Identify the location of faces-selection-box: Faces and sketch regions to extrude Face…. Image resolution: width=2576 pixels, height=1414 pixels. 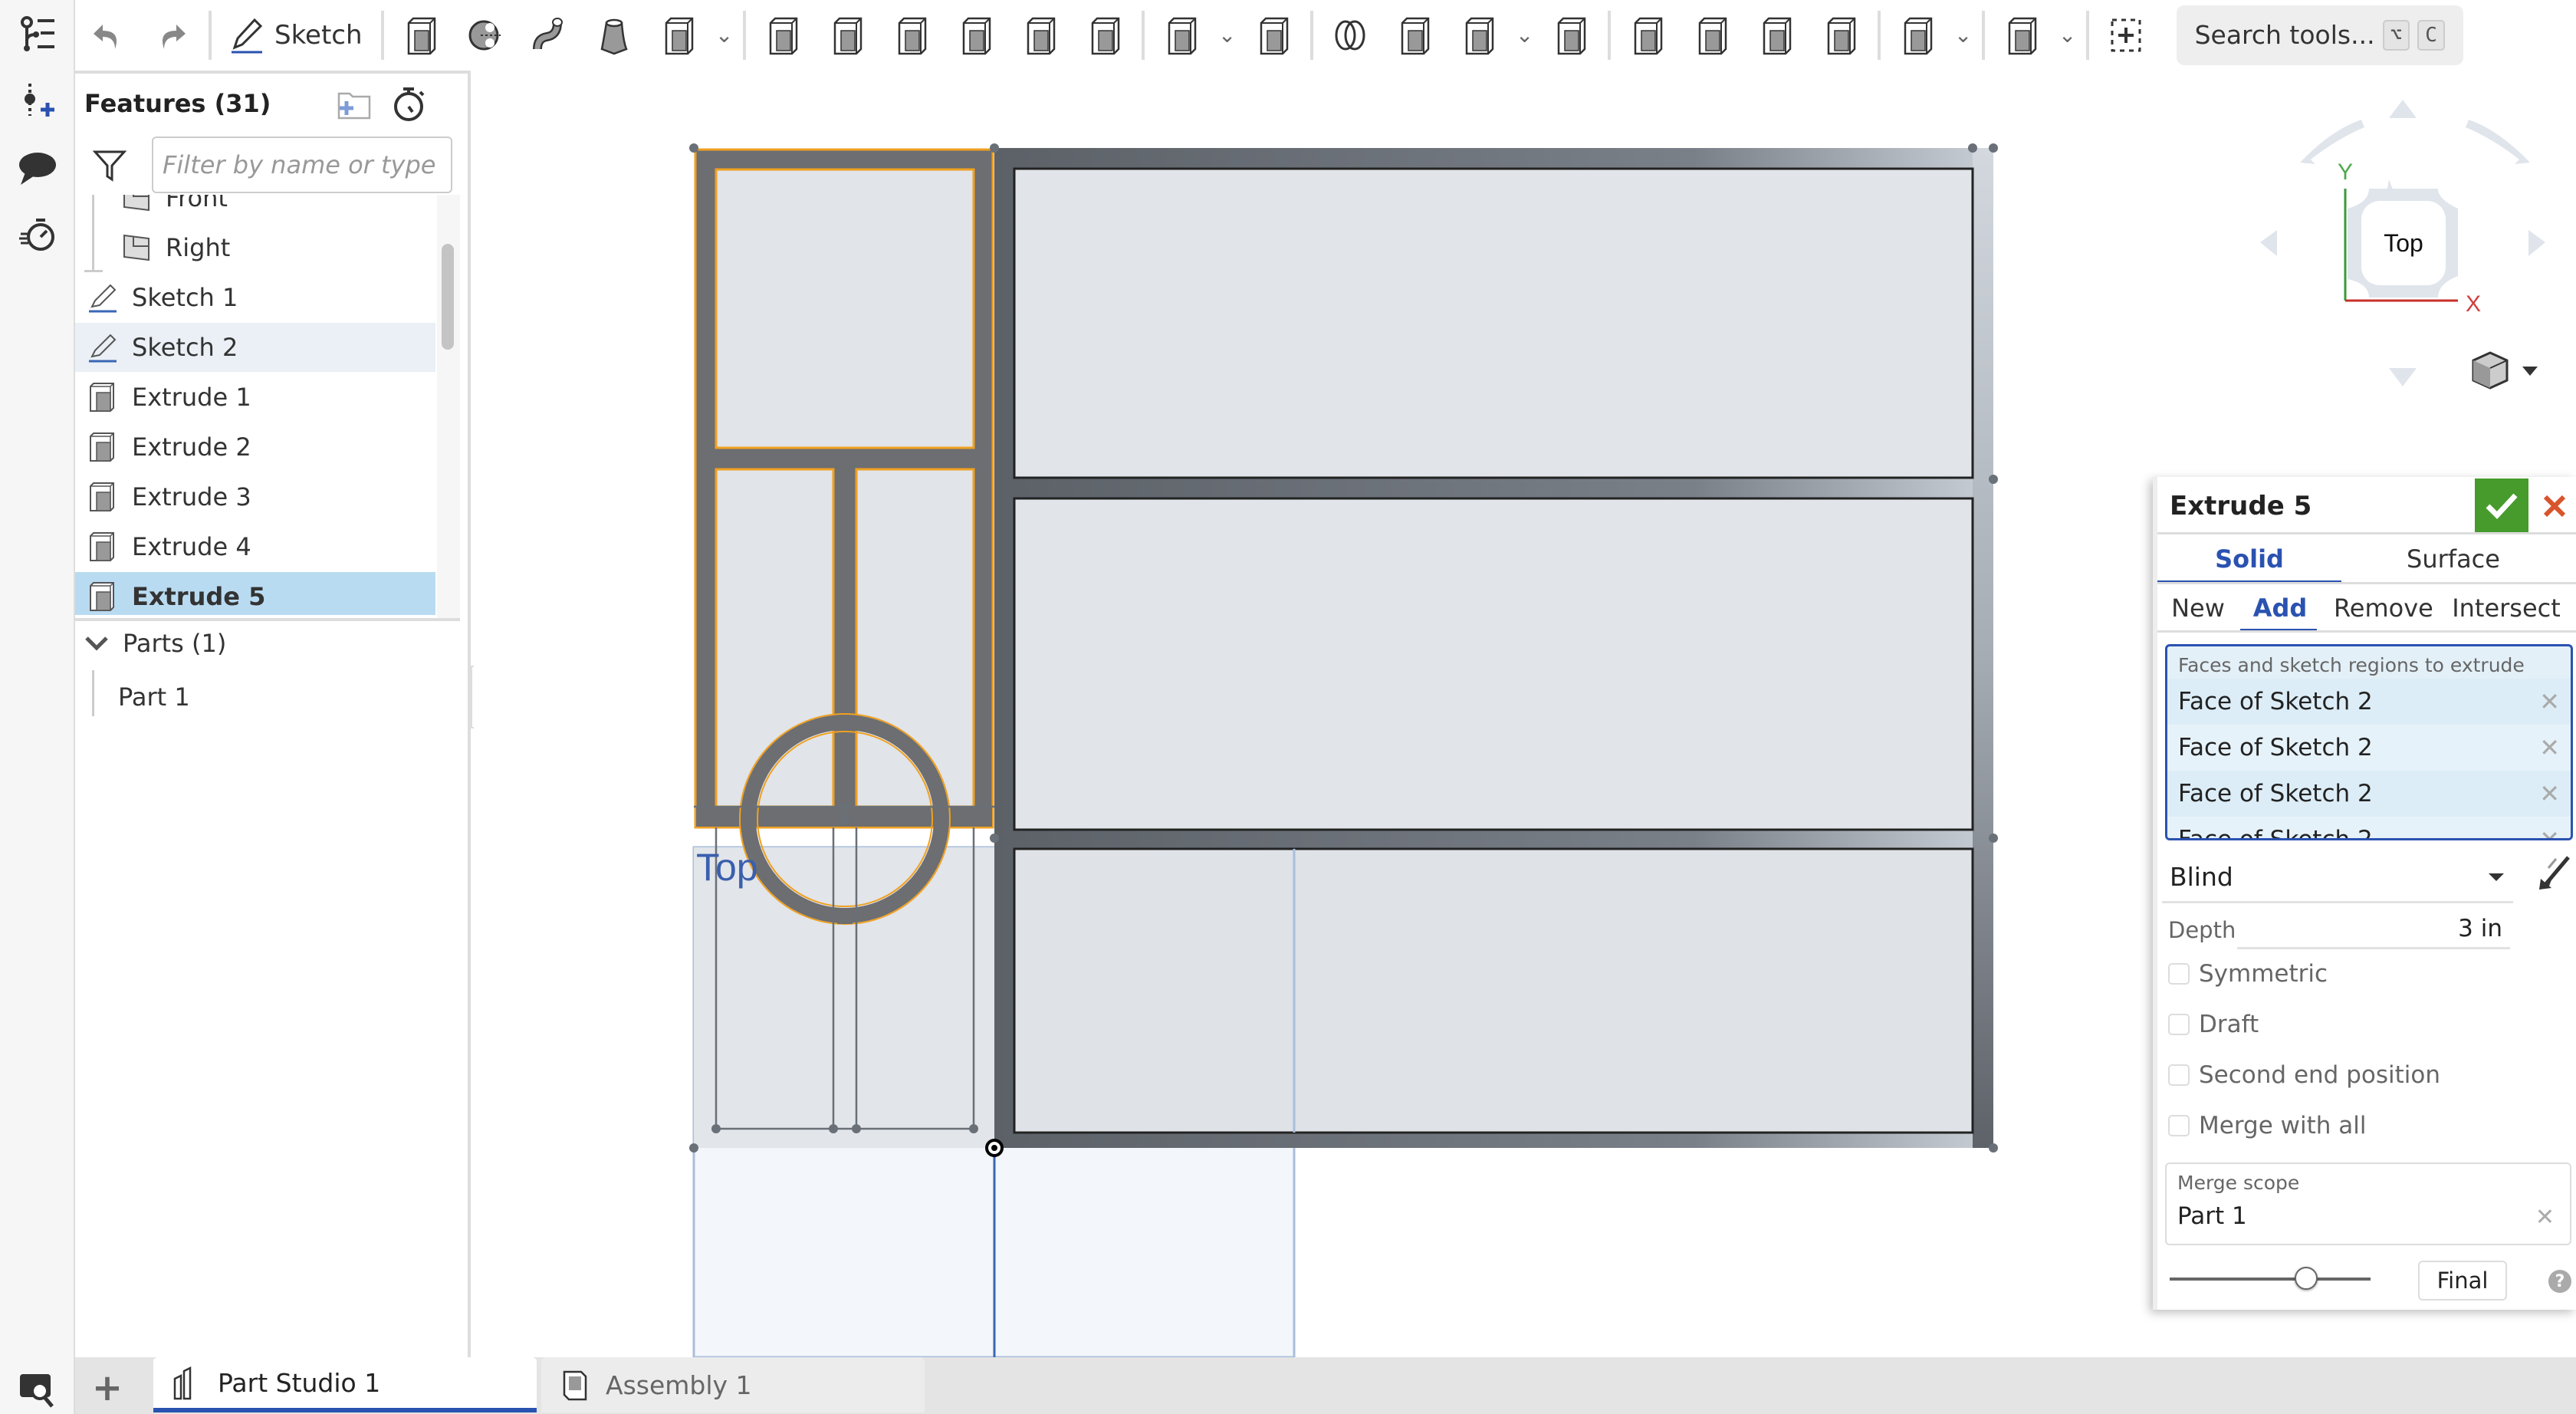
(2369, 742).